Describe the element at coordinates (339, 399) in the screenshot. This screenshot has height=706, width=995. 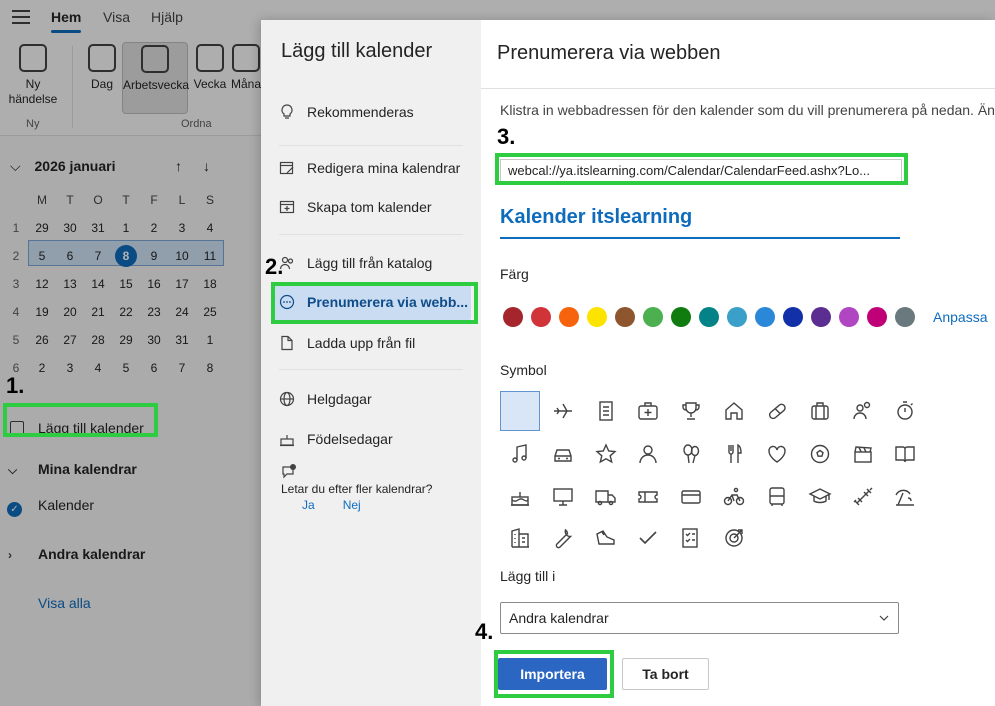
I see `nav-holidays-label: Helgdagar` at that location.